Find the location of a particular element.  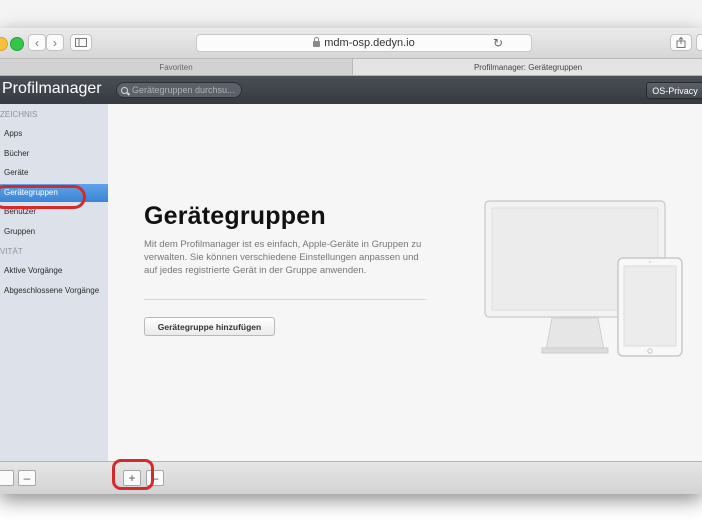

chevron-left-icon: ‹ is located at coordinates (37, 42).